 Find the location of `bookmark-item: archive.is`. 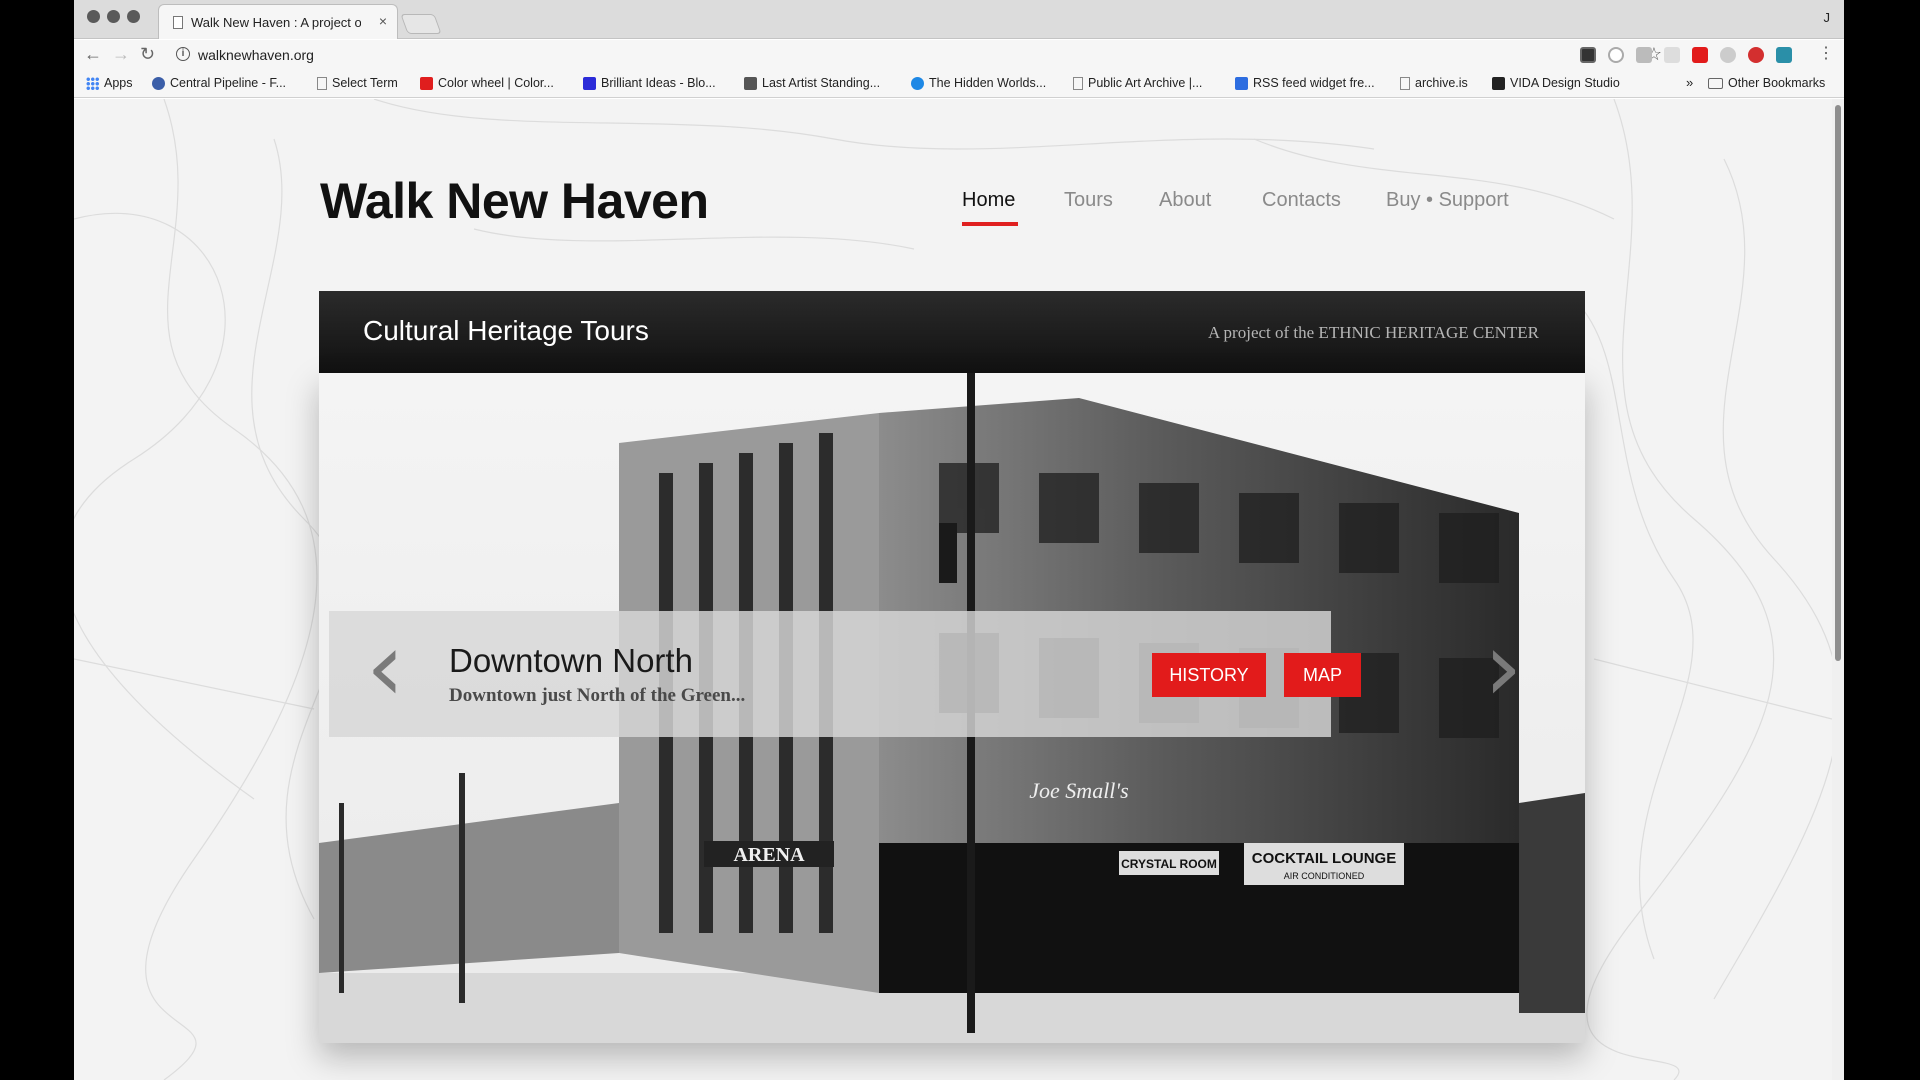

bookmark-item: archive.is is located at coordinates (1434, 83).